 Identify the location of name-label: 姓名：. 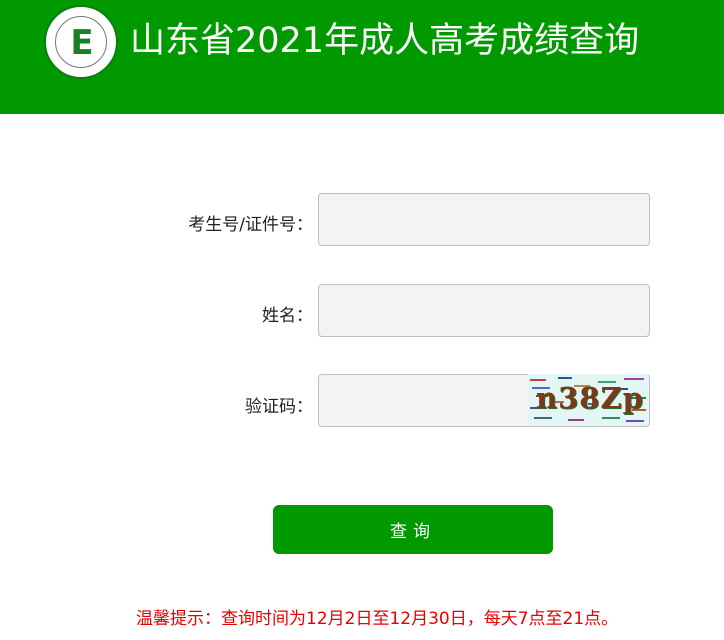
(287, 316).